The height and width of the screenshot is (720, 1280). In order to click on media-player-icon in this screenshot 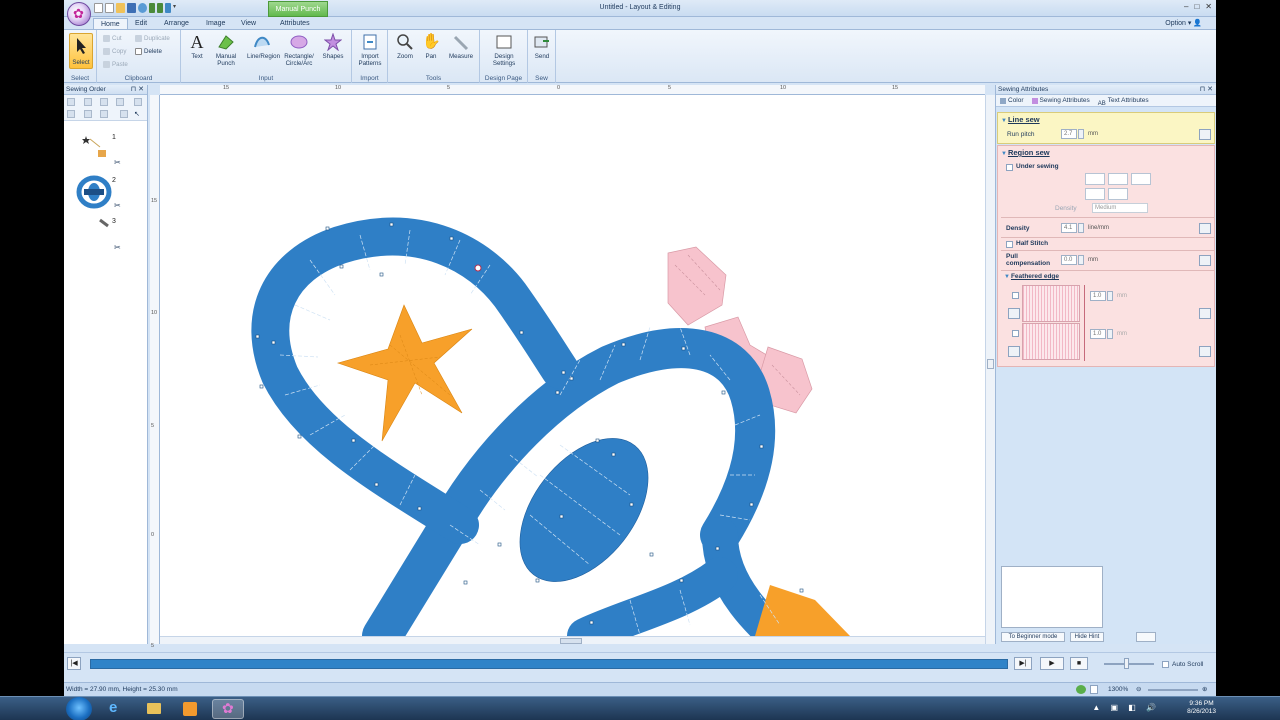, I will do `click(190, 709)`.